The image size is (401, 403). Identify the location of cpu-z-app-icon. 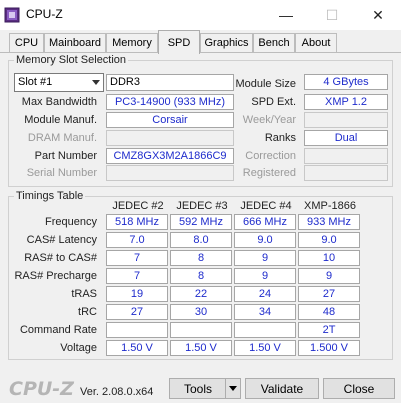
(12, 15).